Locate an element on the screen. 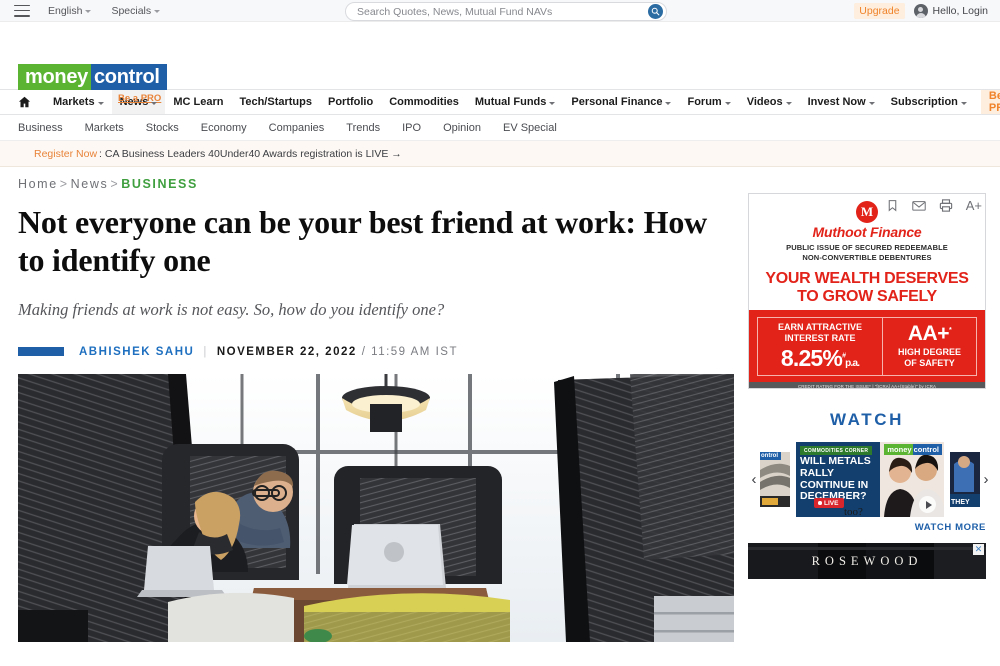 The height and width of the screenshot is (666, 1000). subnav-item-ipo: IPO is located at coordinates (411, 128).